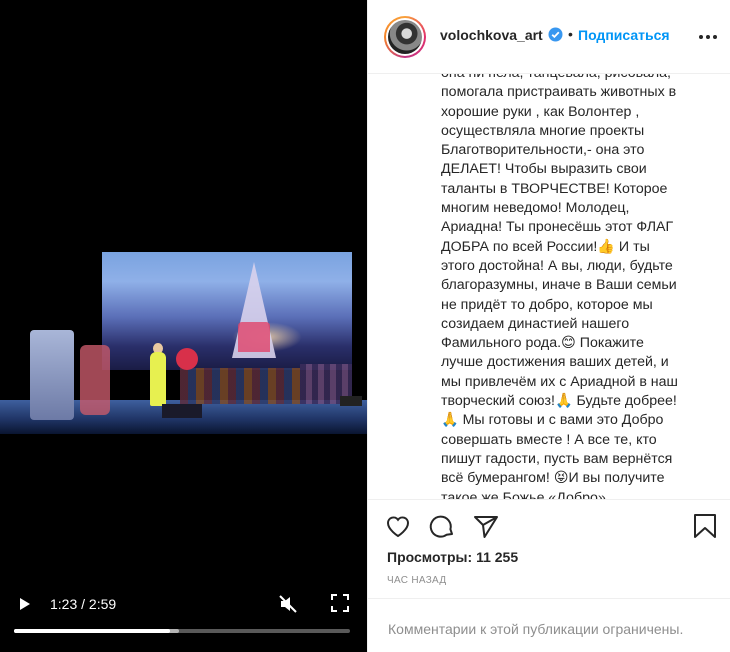  What do you see at coordinates (25, 604) in the screenshot?
I see `play-icon` at bounding box center [25, 604].